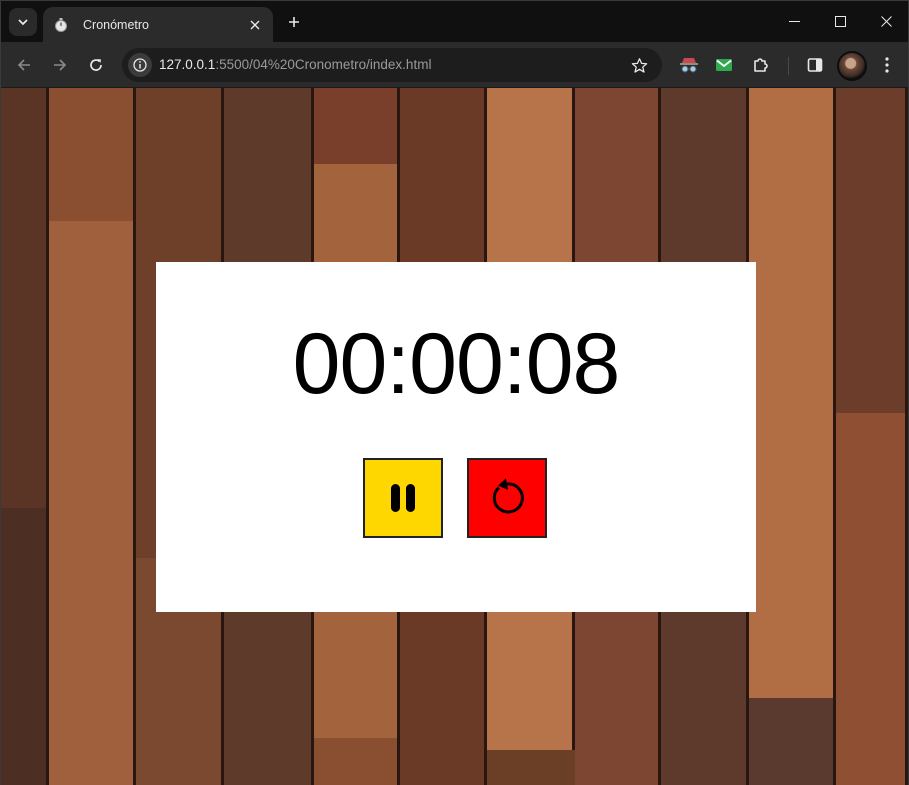 The height and width of the screenshot is (785, 909). What do you see at coordinates (454, 21) in the screenshot?
I see `tab-strip: Cronómetro` at bounding box center [454, 21].